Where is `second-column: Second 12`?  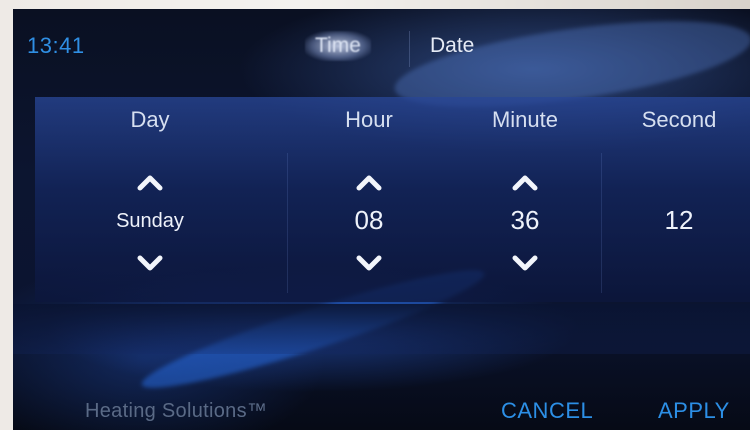 second-column: Second 12 is located at coordinates (679, 199).